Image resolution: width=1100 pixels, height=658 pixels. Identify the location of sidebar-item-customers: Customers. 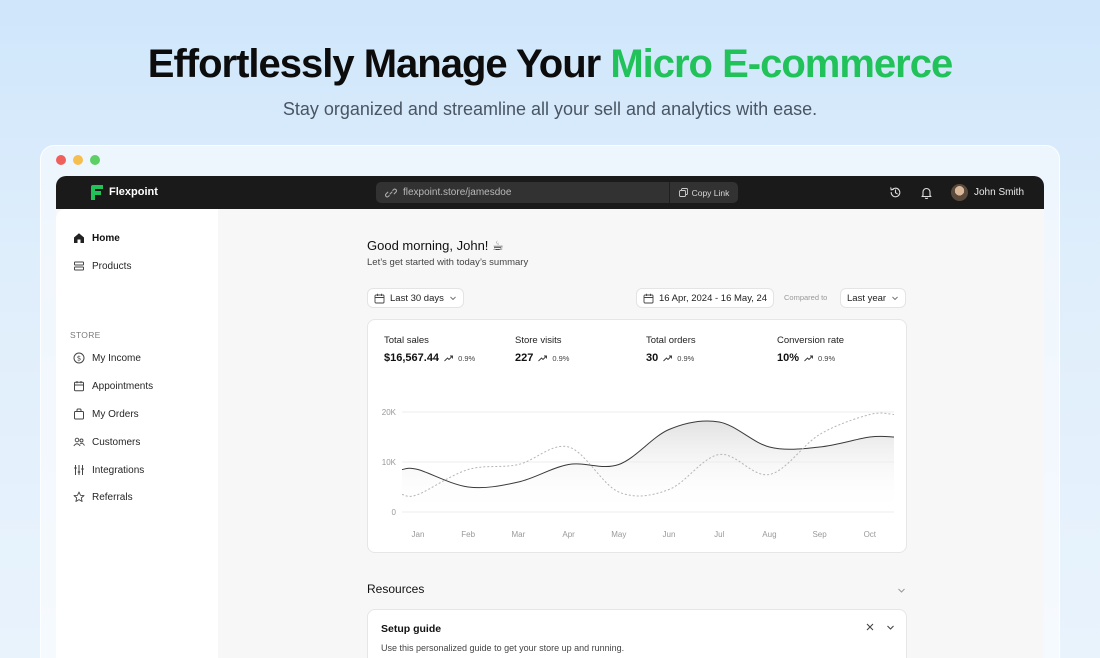
(106, 442).